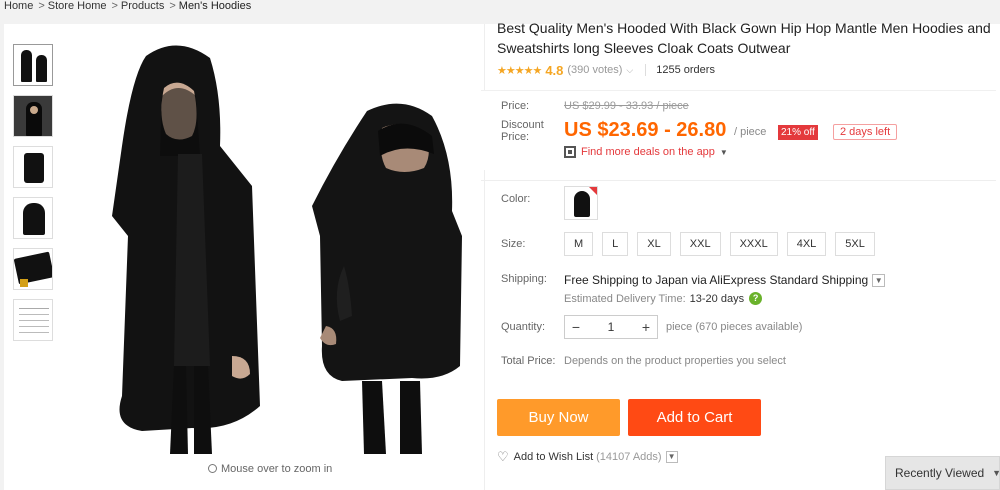 The image size is (1000, 490). I want to click on quantity-label: Quantity:, so click(523, 327).